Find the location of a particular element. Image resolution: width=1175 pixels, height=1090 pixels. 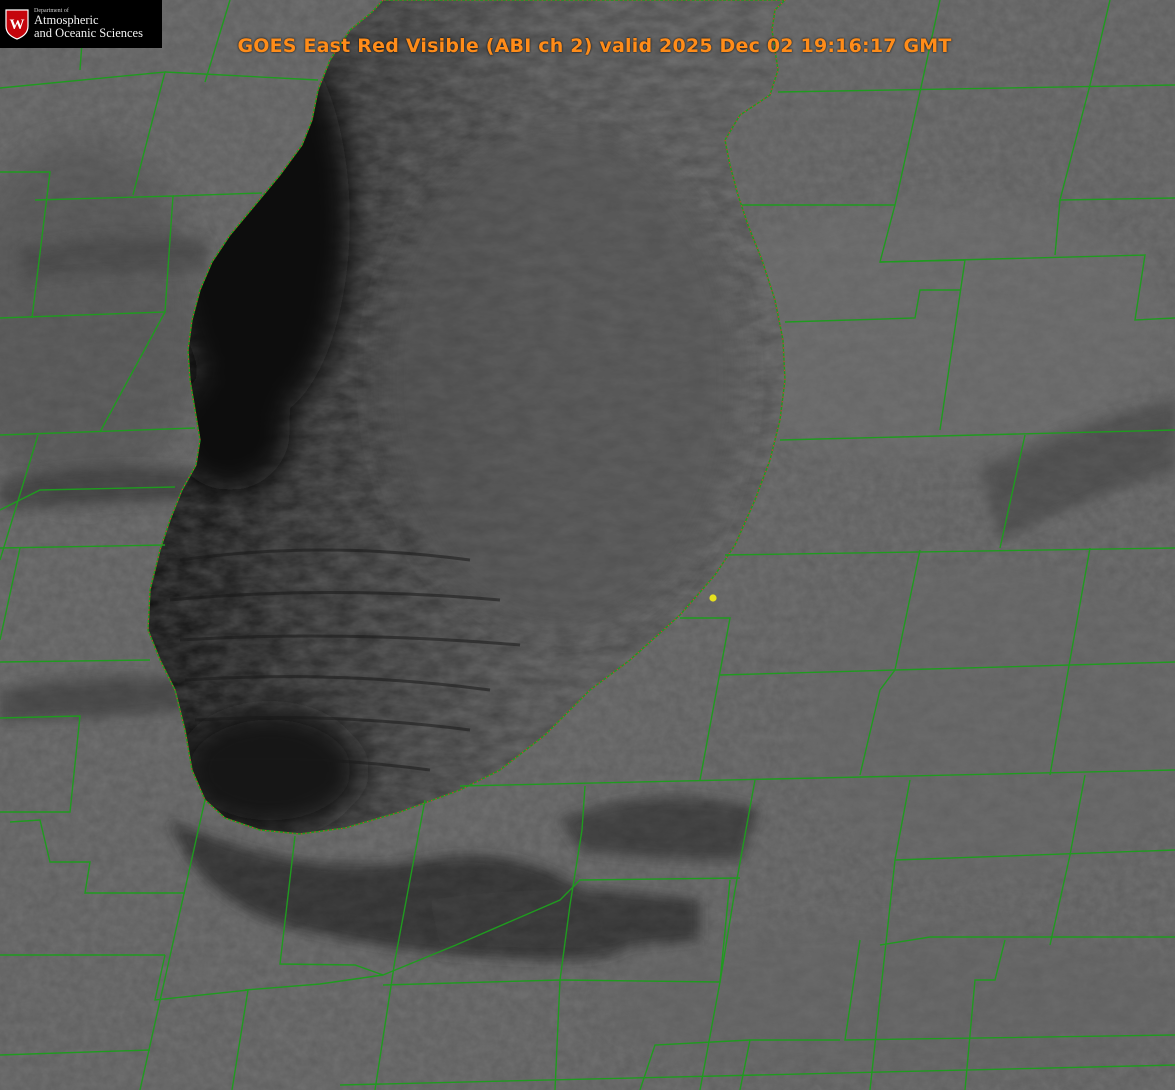

crest-letter: W is located at coordinates (17, 25).